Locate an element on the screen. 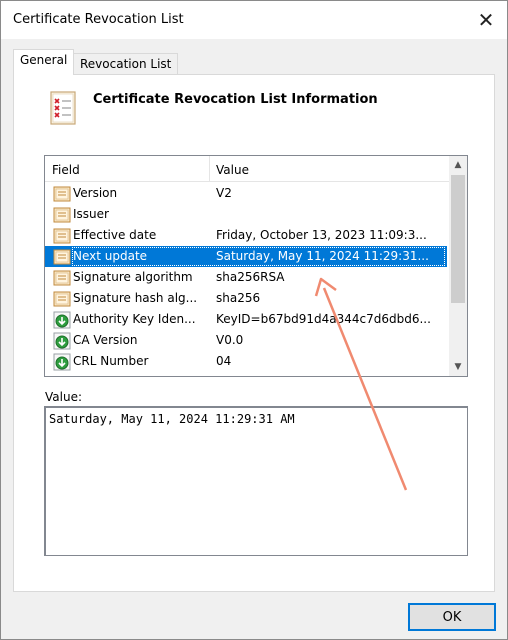  list-item: Issuer is located at coordinates (246, 214).